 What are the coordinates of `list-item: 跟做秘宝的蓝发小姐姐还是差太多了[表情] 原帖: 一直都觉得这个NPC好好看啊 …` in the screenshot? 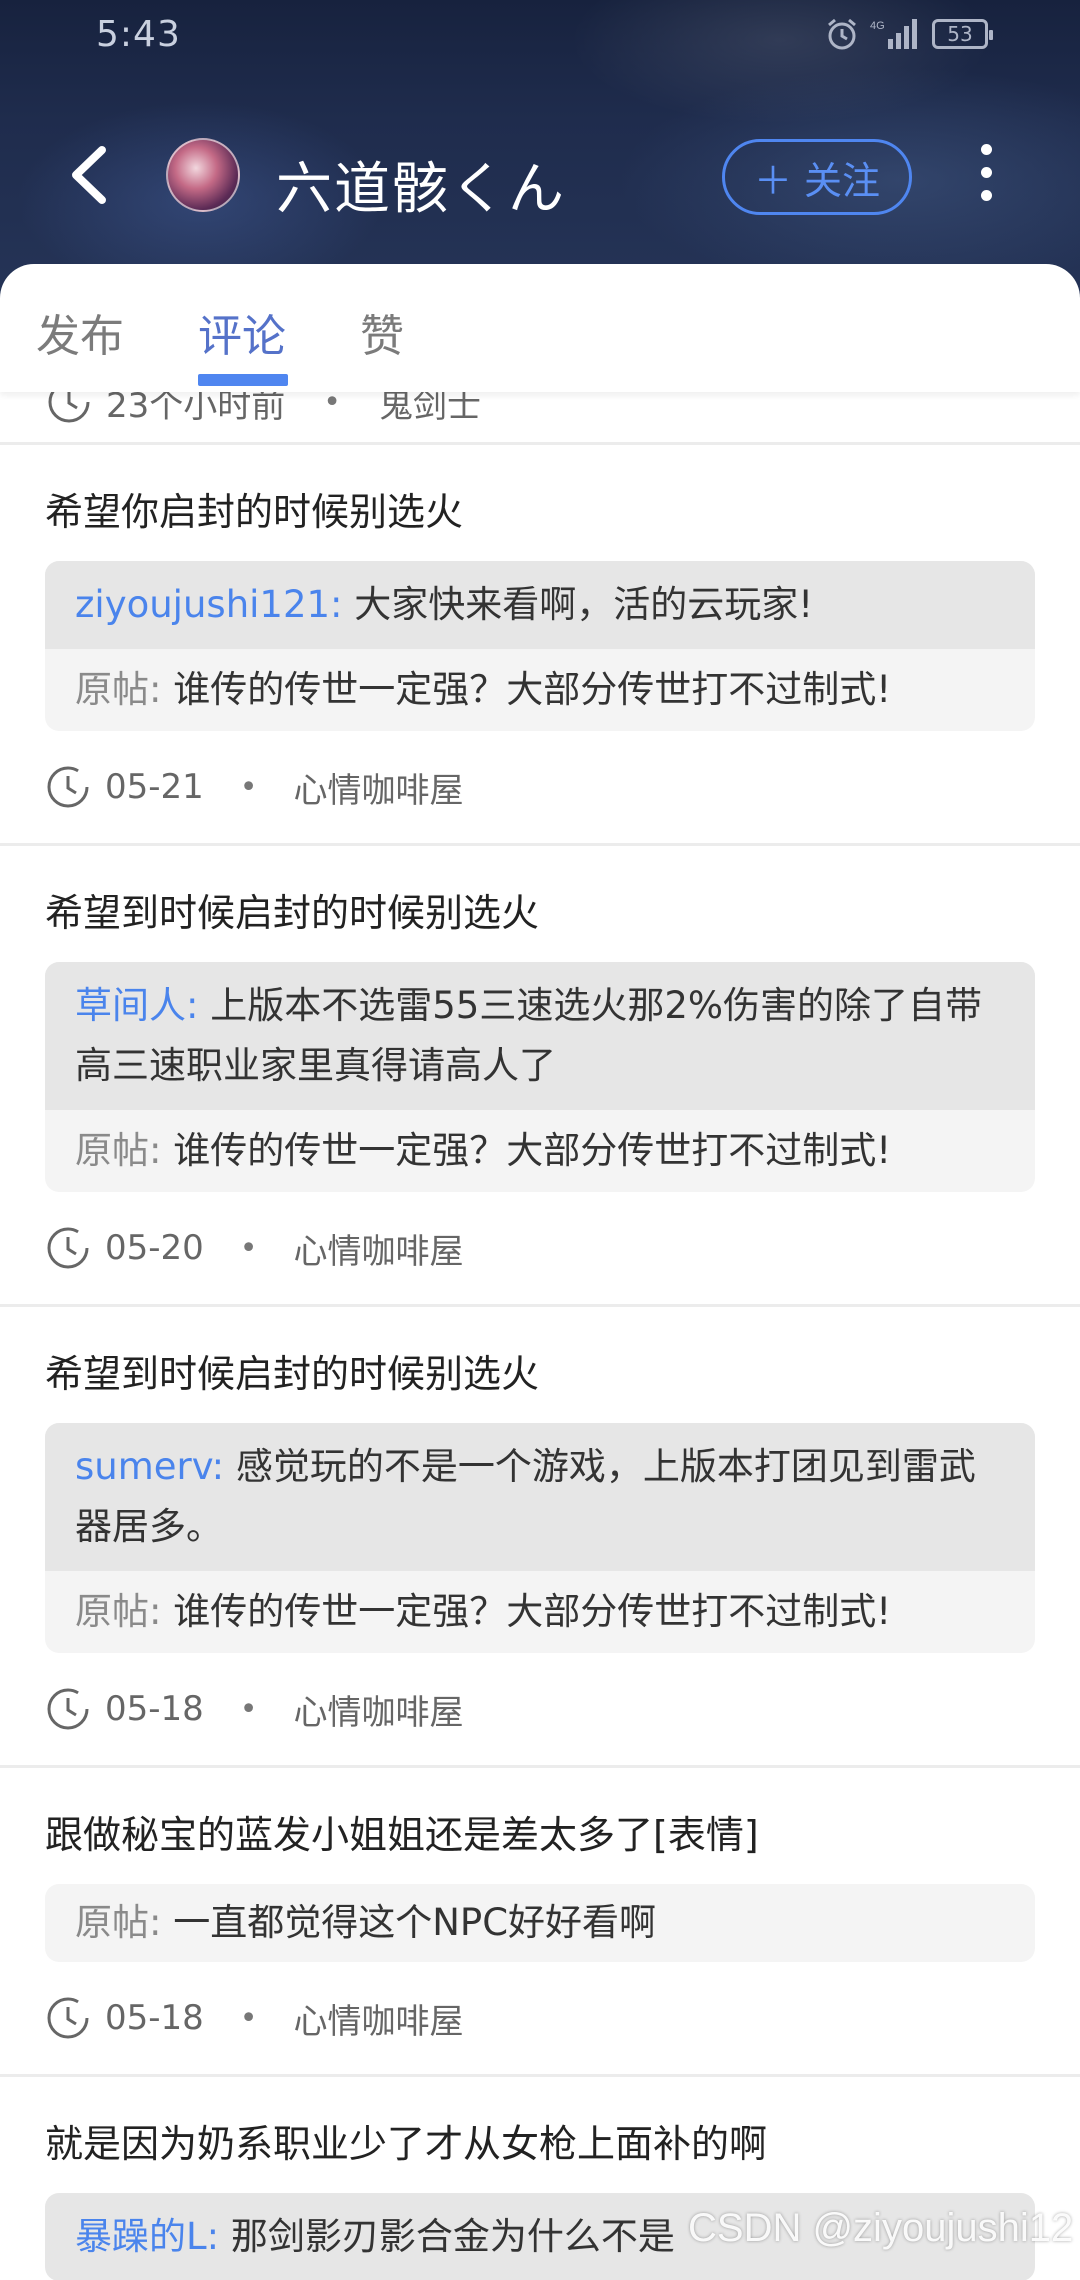 It's located at (540, 1921).